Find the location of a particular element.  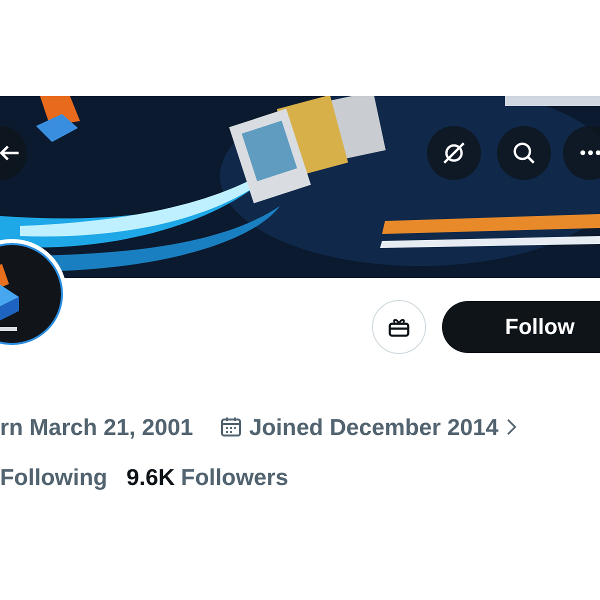

joined-date: Joined December 2014 is located at coordinates (373, 427).